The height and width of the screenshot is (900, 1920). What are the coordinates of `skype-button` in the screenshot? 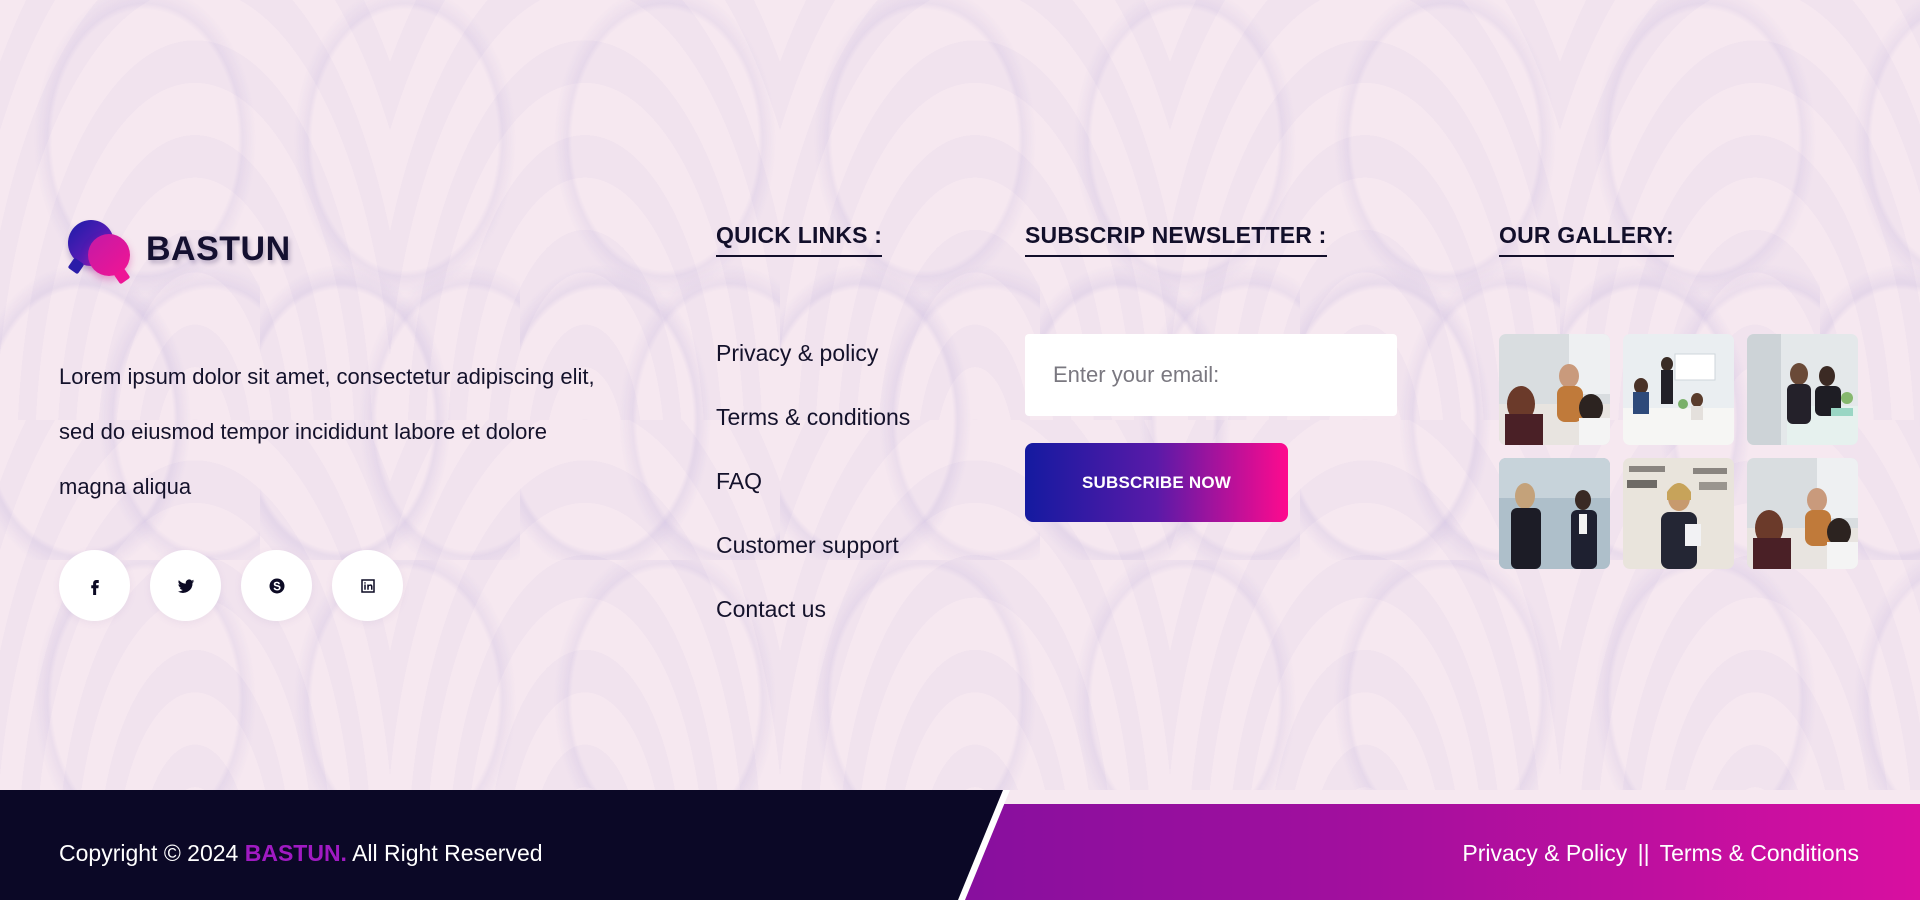 It's located at (276, 585).